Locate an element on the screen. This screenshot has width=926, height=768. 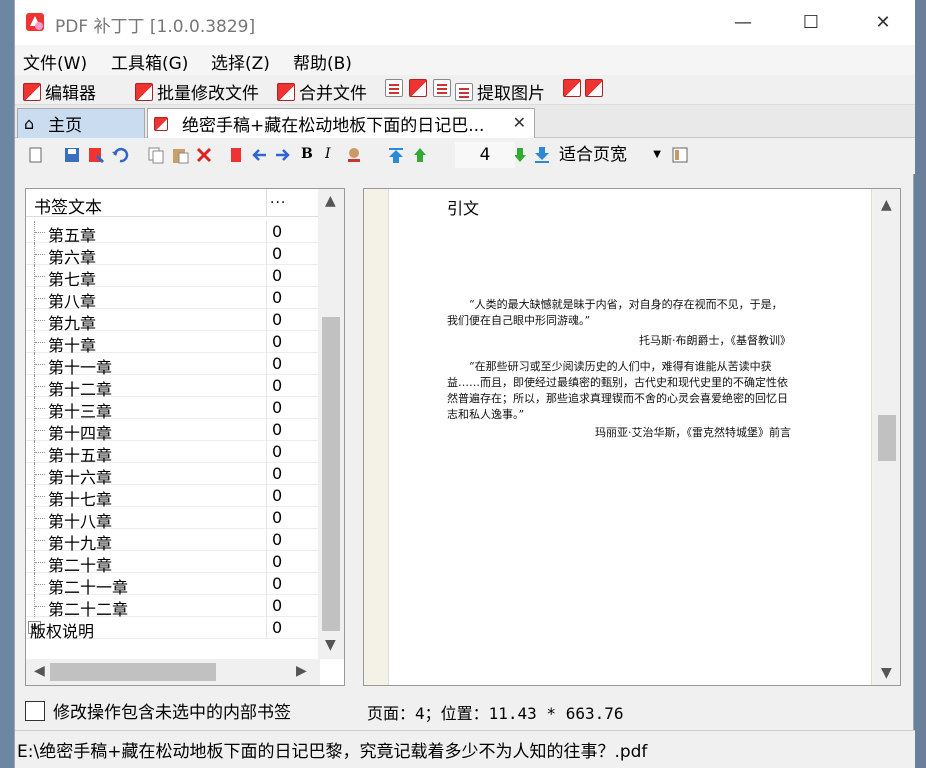
extract-images-button: 提取图片 is located at coordinates (500, 91).